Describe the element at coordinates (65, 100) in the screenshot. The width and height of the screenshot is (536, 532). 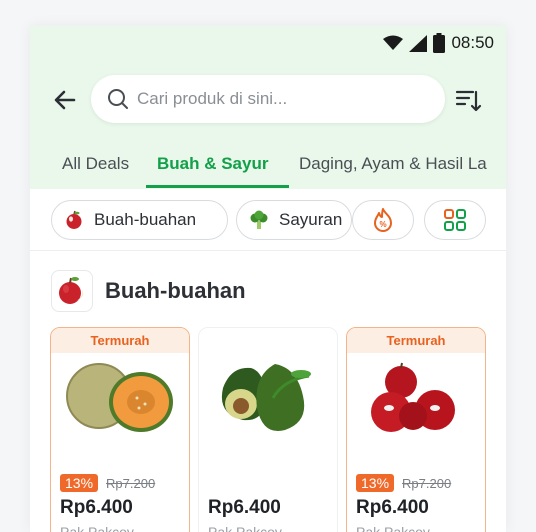
I see `back-arrow-icon` at that location.